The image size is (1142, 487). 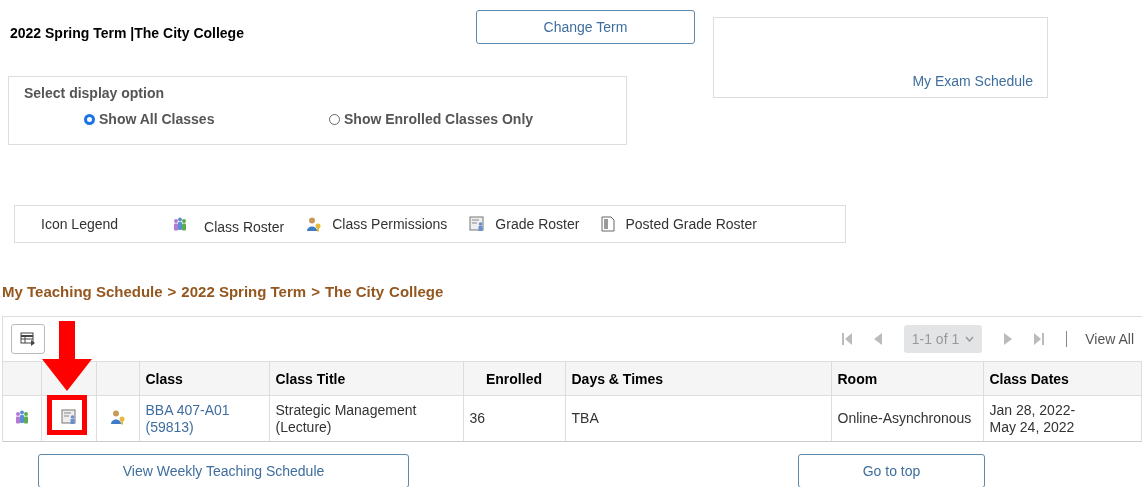 I want to click on table-cell: Jan 28, 2022- May 24, 2022, so click(x=1062, y=418).